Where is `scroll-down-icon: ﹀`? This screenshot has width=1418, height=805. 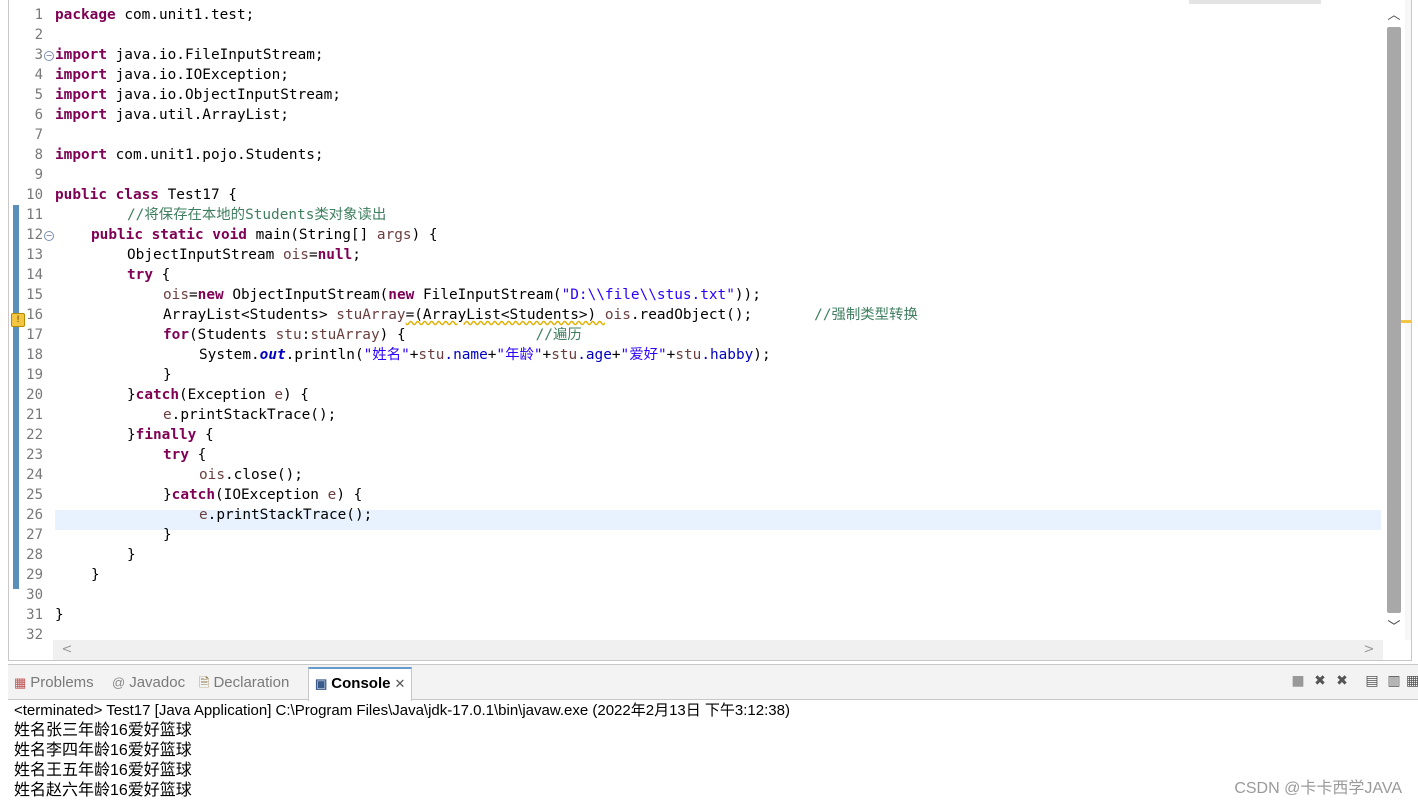 scroll-down-icon: ﹀ is located at coordinates (1394, 628).